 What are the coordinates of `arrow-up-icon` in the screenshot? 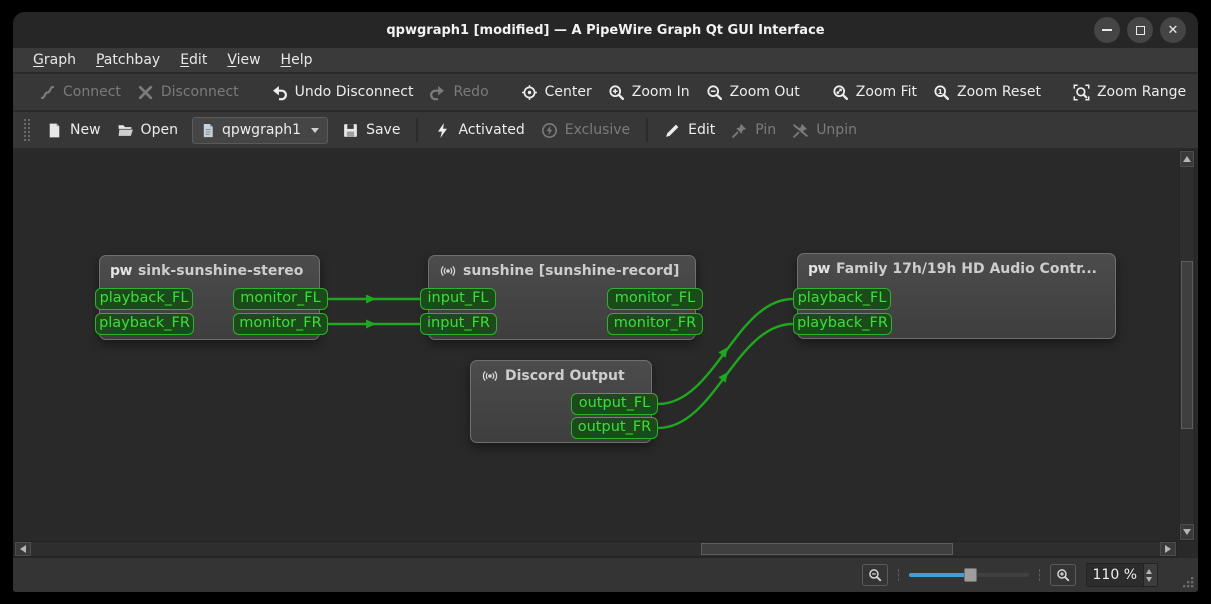 It's located at (1187, 159).